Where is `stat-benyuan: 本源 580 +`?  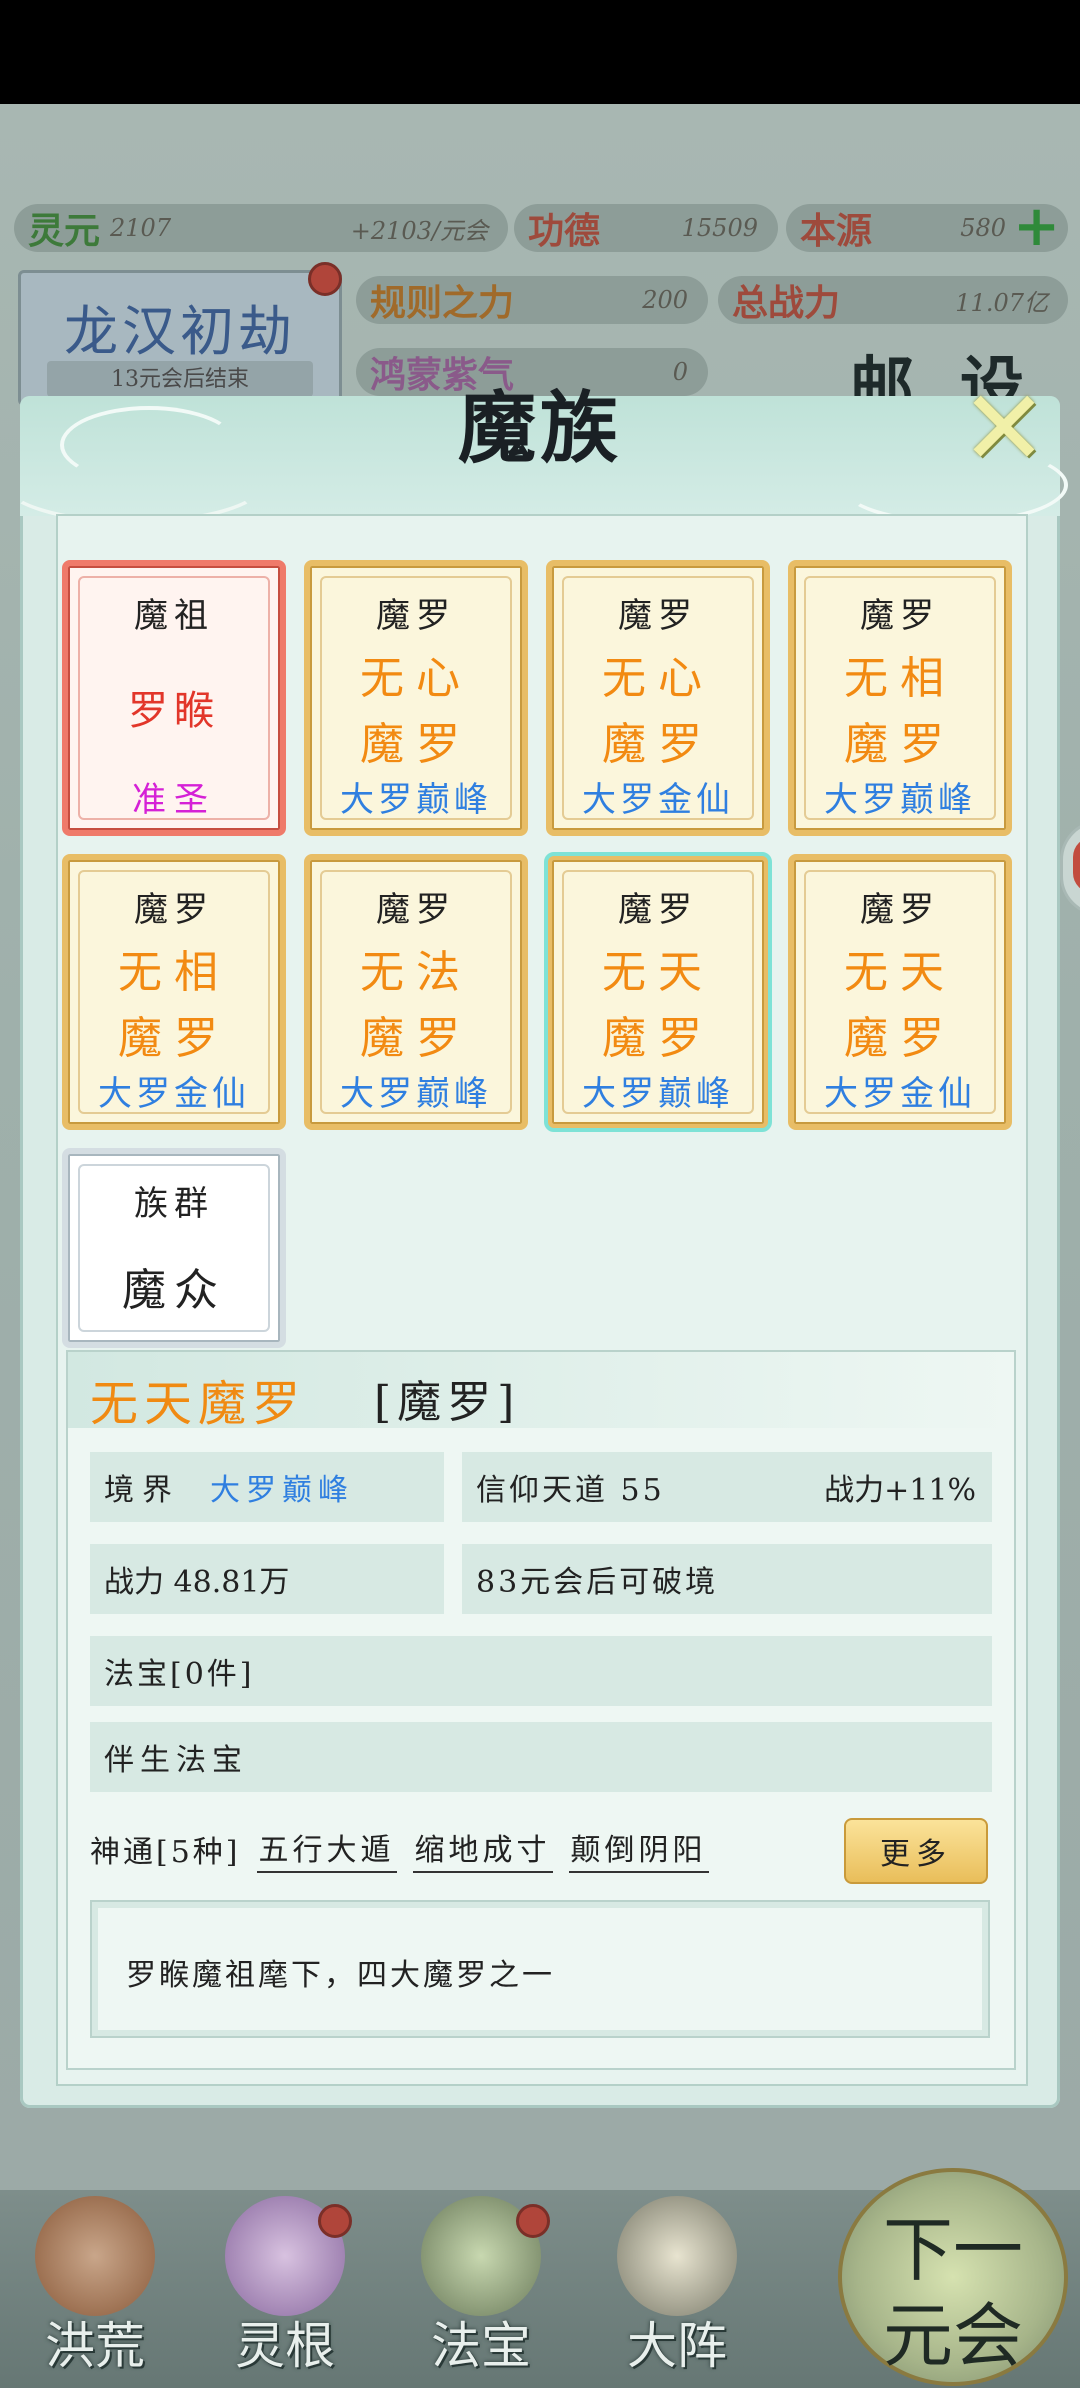 stat-benyuan: 本源 580 + is located at coordinates (927, 226).